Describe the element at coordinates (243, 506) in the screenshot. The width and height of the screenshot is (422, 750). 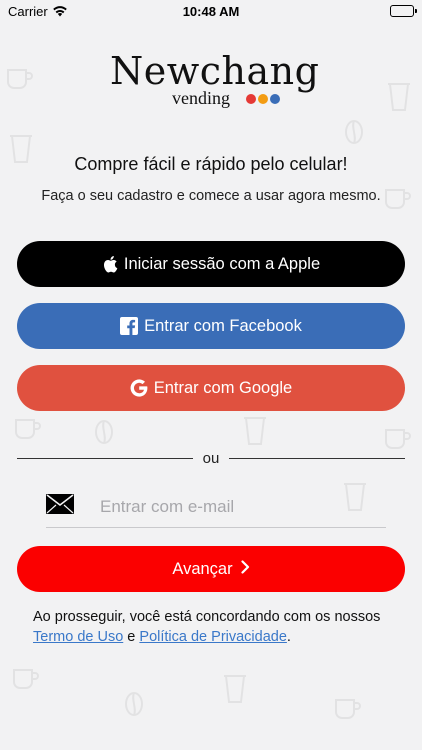
I see `email-input` at that location.